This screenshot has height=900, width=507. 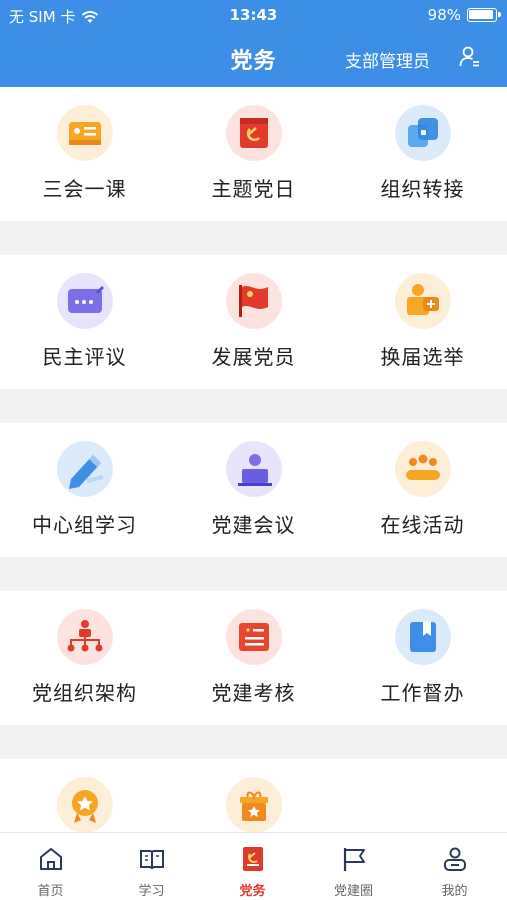 I want to click on menu-item-label: 中心组学习, so click(x=84, y=525).